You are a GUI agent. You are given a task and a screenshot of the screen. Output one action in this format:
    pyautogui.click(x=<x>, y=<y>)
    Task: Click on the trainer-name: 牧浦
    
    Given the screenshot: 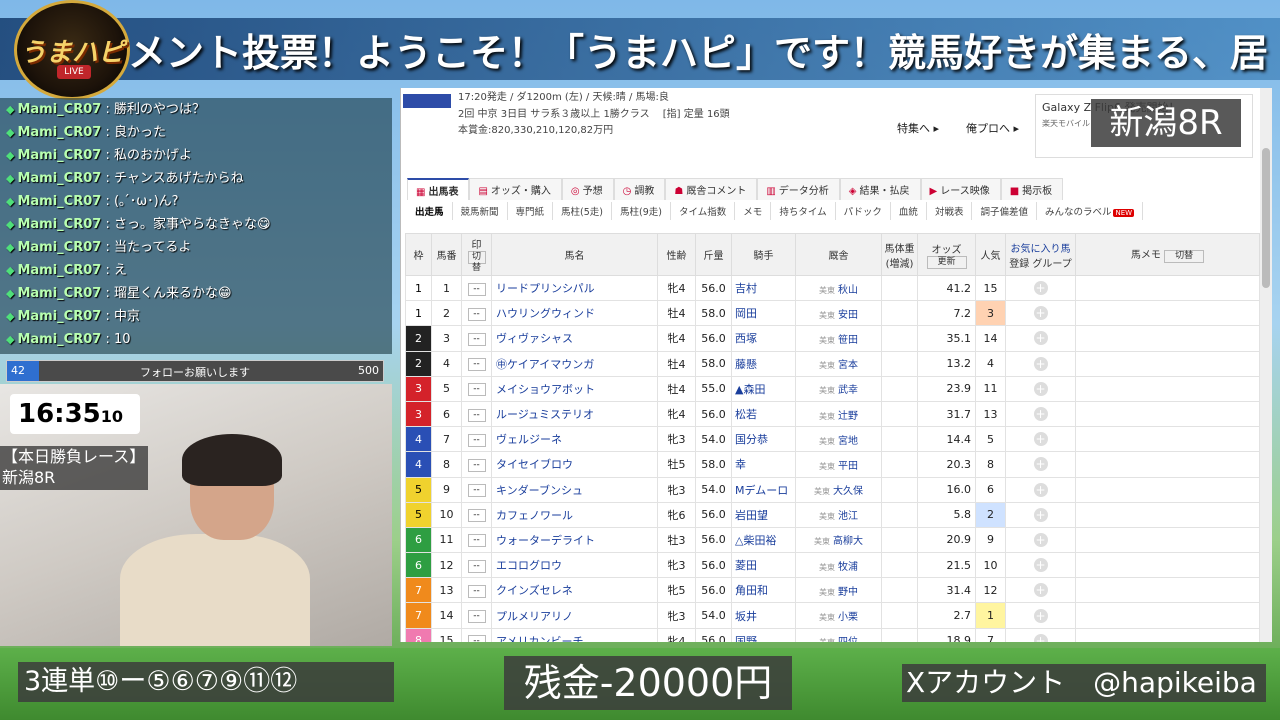 What is the action you would take?
    pyautogui.click(x=848, y=567)
    